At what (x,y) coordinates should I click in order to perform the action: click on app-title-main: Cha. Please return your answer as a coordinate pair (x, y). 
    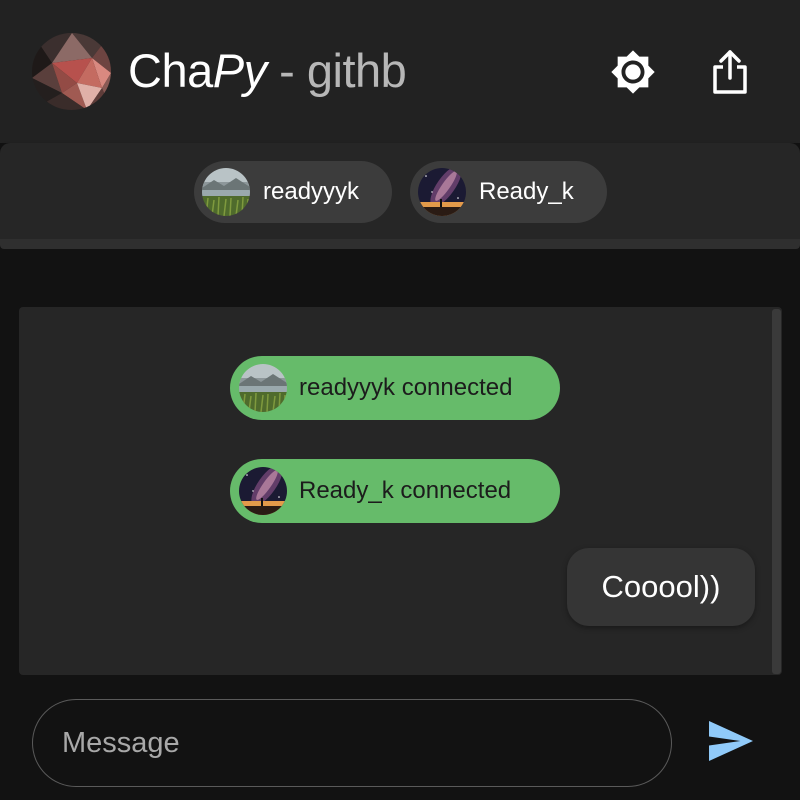
    Looking at the image, I should click on (170, 70).